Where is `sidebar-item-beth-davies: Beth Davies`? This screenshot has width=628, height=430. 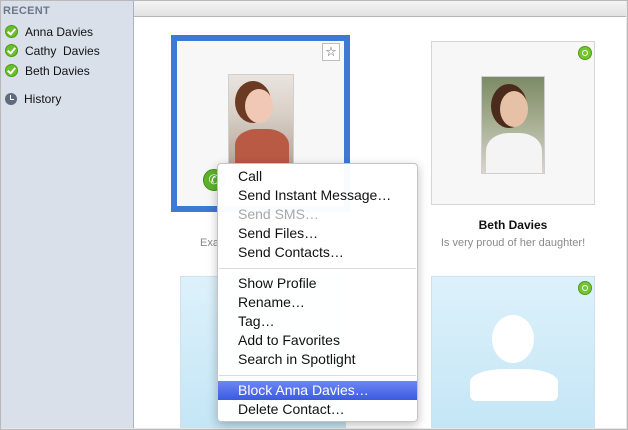 sidebar-item-beth-davies: Beth Davies is located at coordinates (67, 70).